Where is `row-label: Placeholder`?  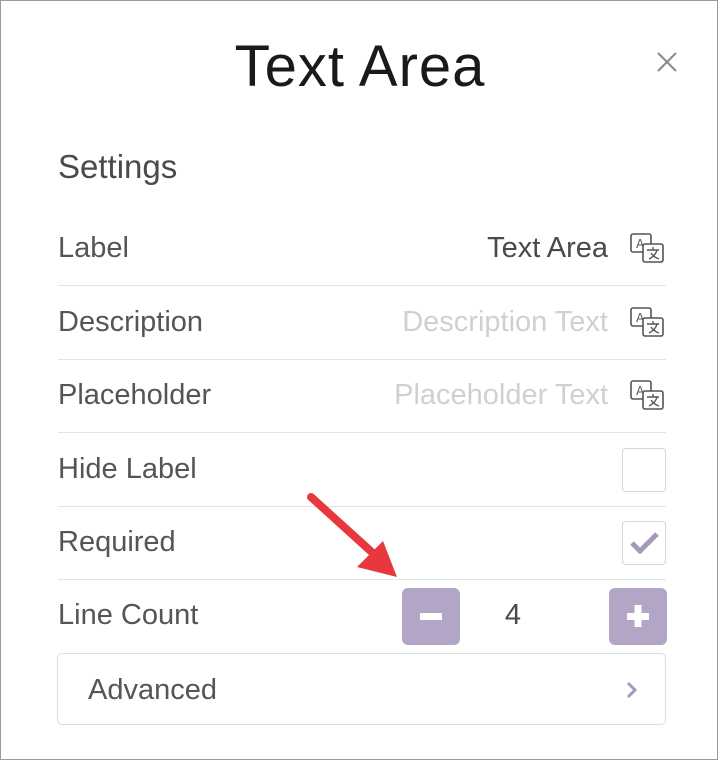 row-label: Placeholder is located at coordinates (135, 395).